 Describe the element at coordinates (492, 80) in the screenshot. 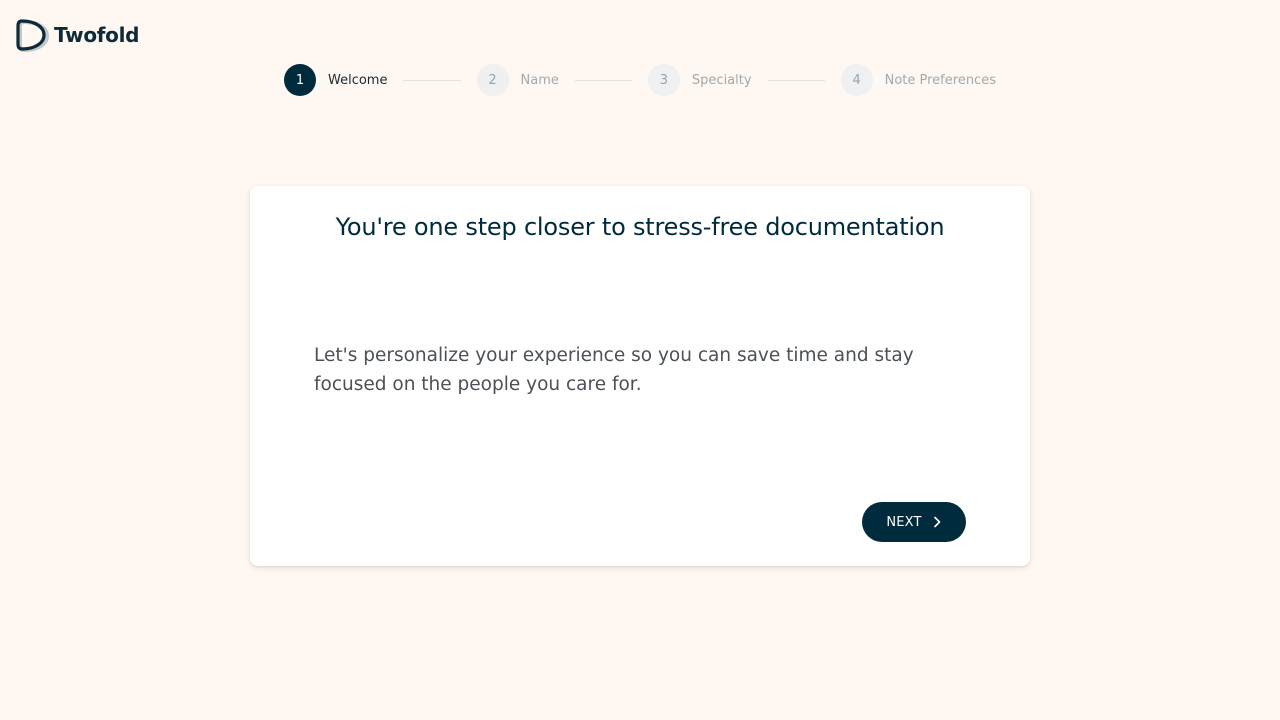

I see `step-number: 2` at that location.